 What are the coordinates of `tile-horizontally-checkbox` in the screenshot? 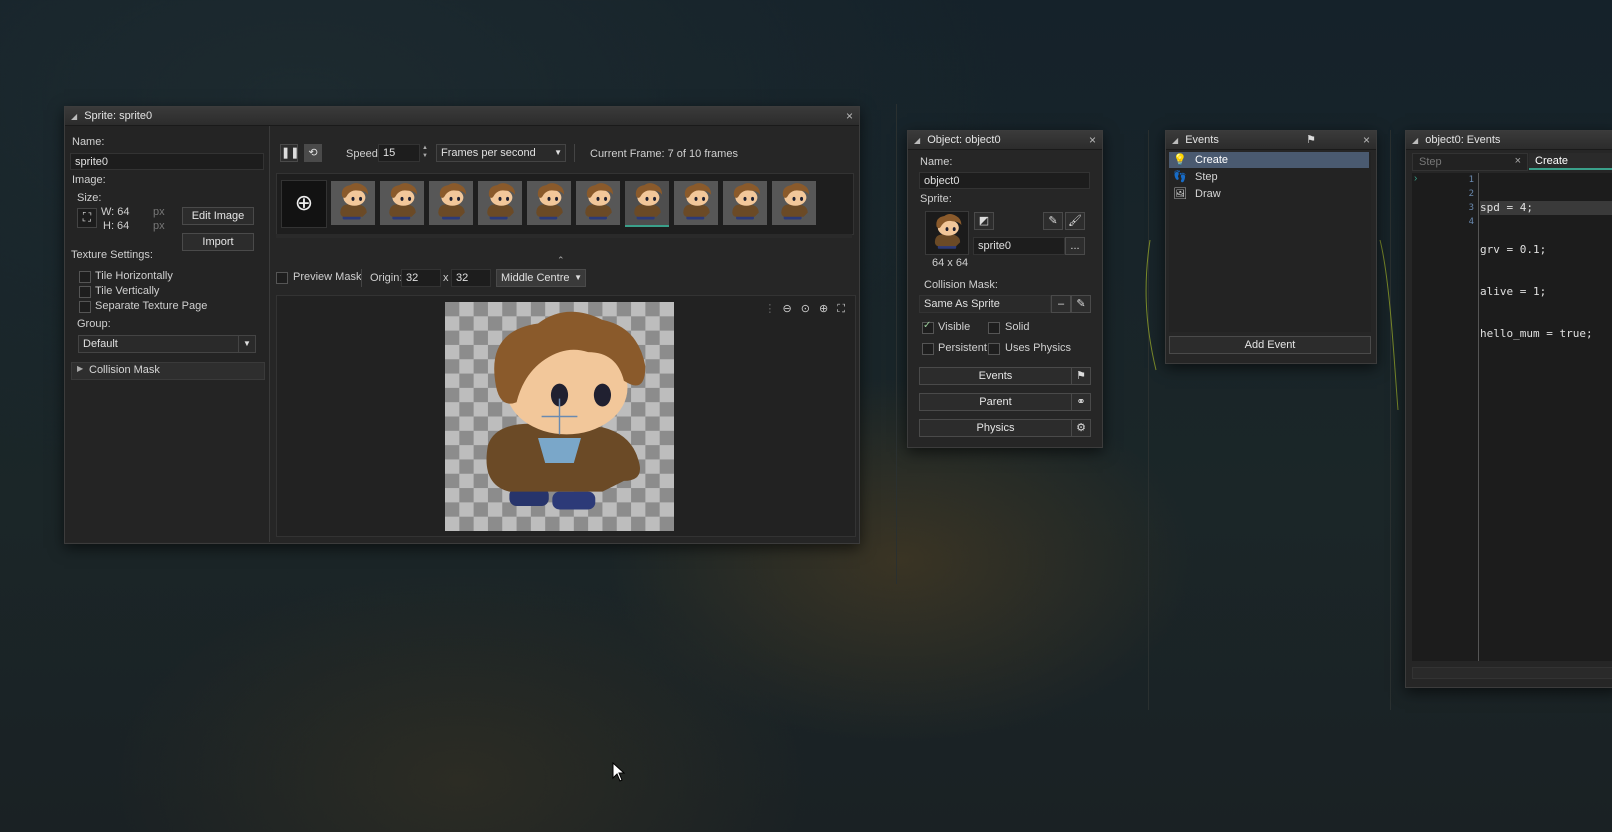 It's located at (85, 277).